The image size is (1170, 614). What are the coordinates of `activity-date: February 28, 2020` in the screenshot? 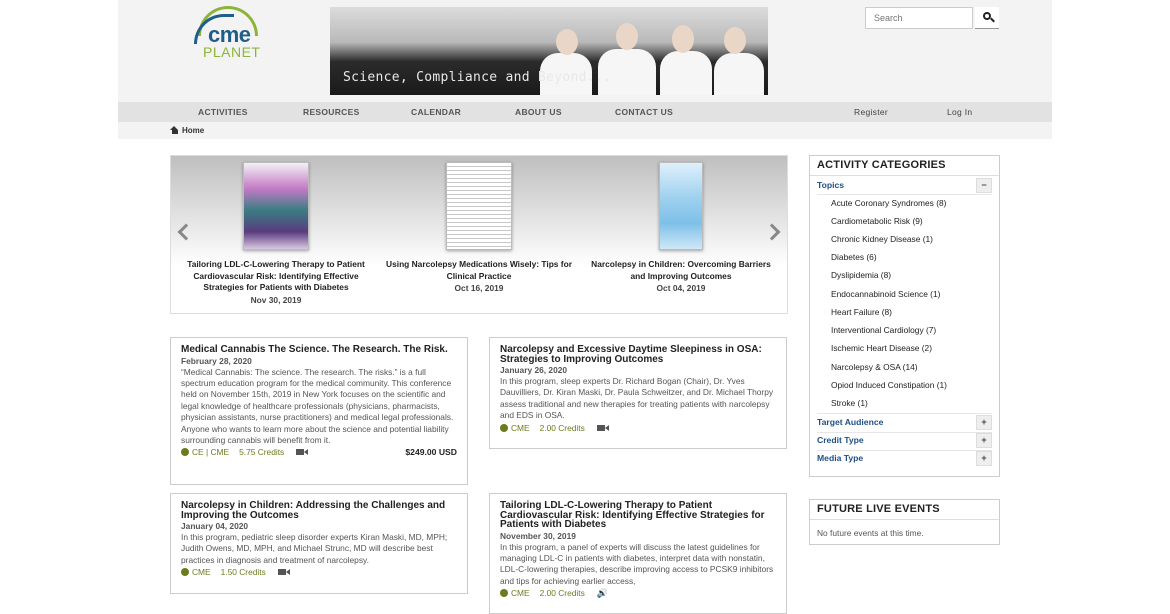 It's located at (216, 360).